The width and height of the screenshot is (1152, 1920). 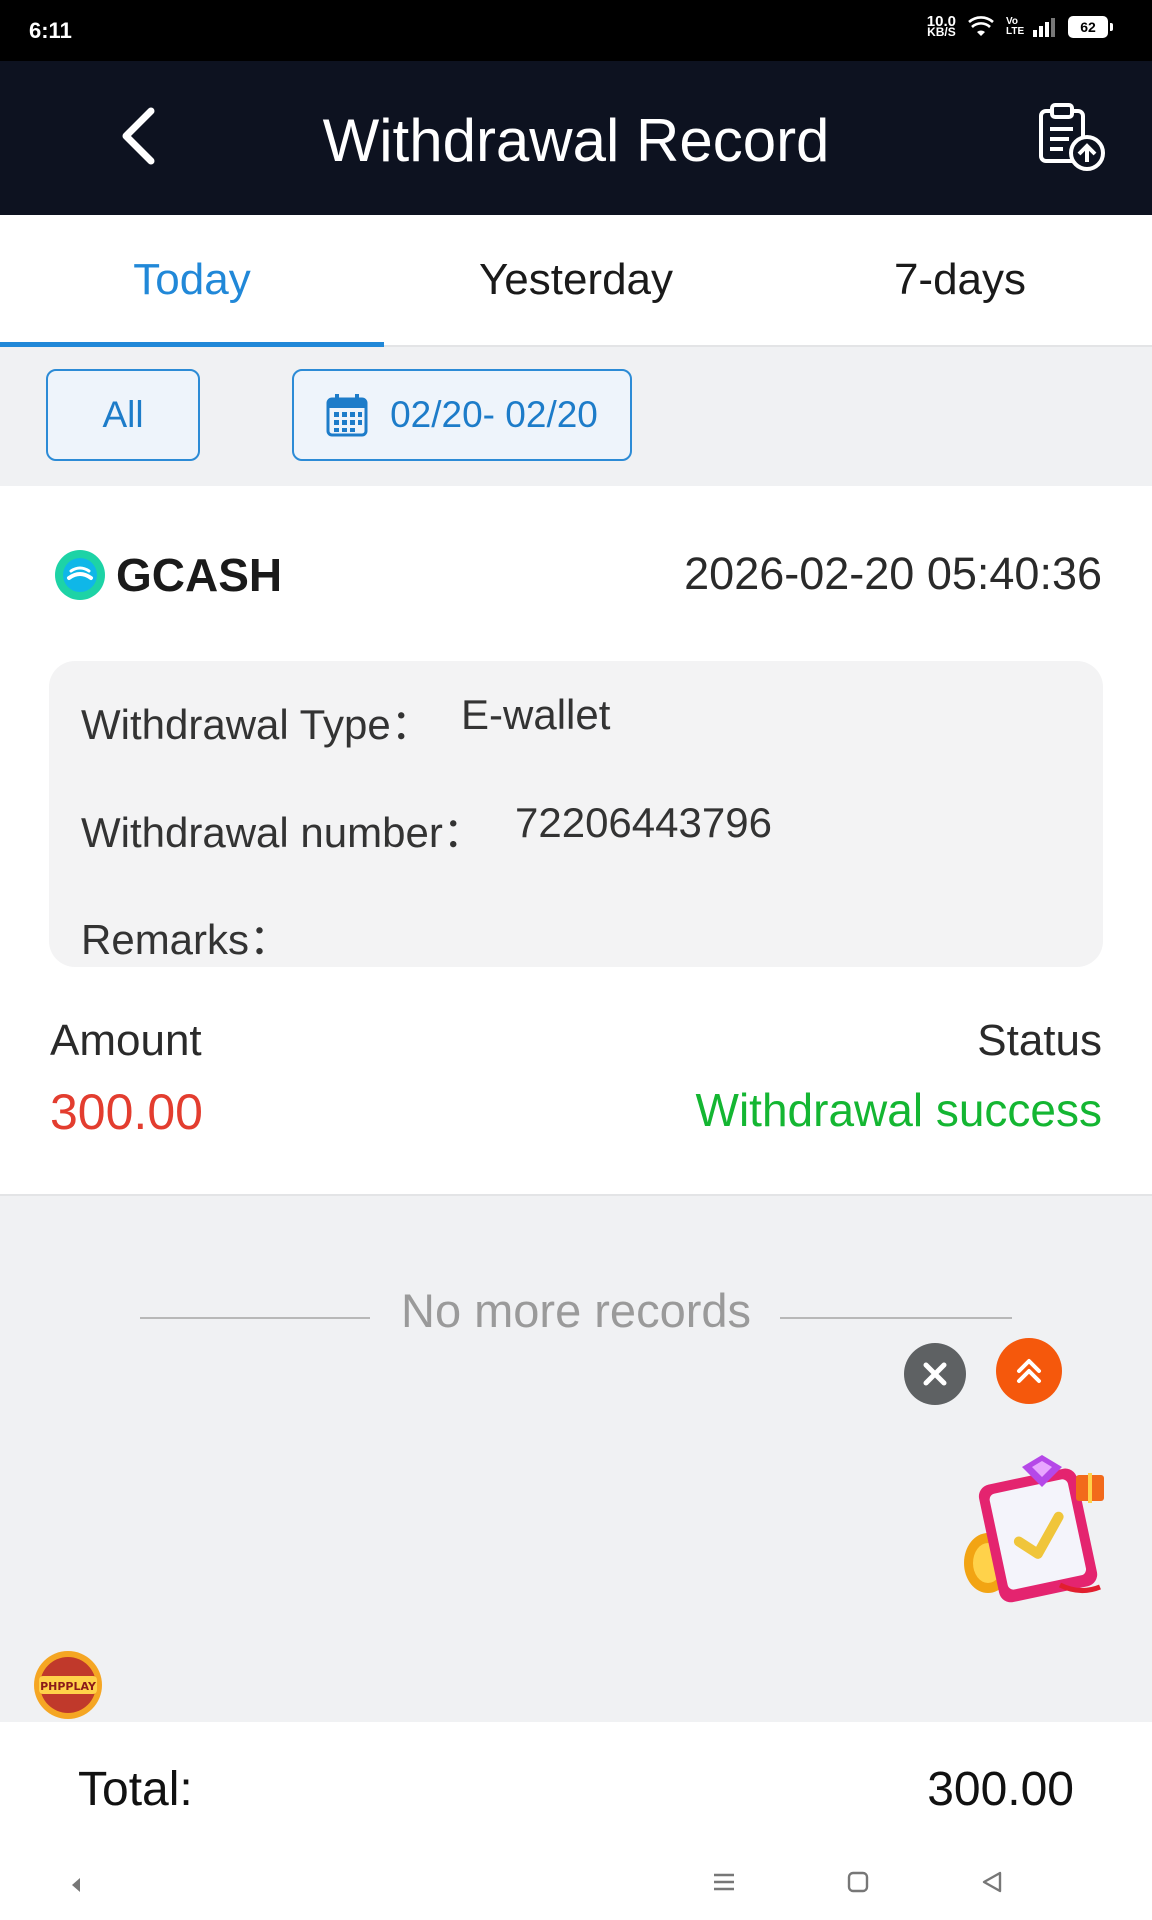 I want to click on provider-name: GCASH, so click(x=199, y=575).